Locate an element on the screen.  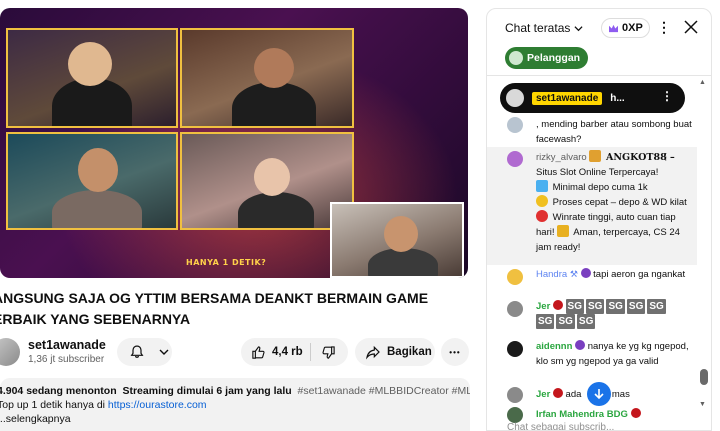
message-text: ada is located at coordinates (575, 394).